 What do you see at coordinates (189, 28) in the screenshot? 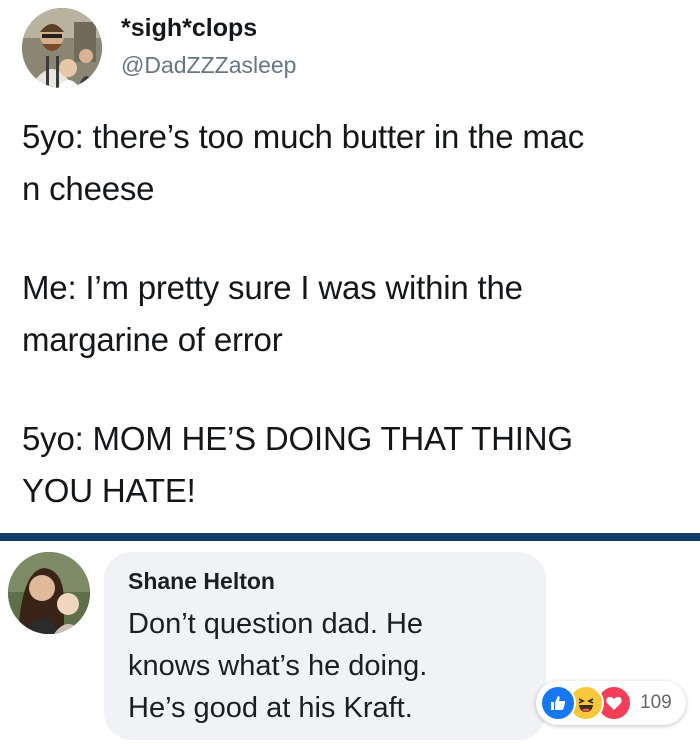
I see `tweet-display-name: *sigh*clops` at bounding box center [189, 28].